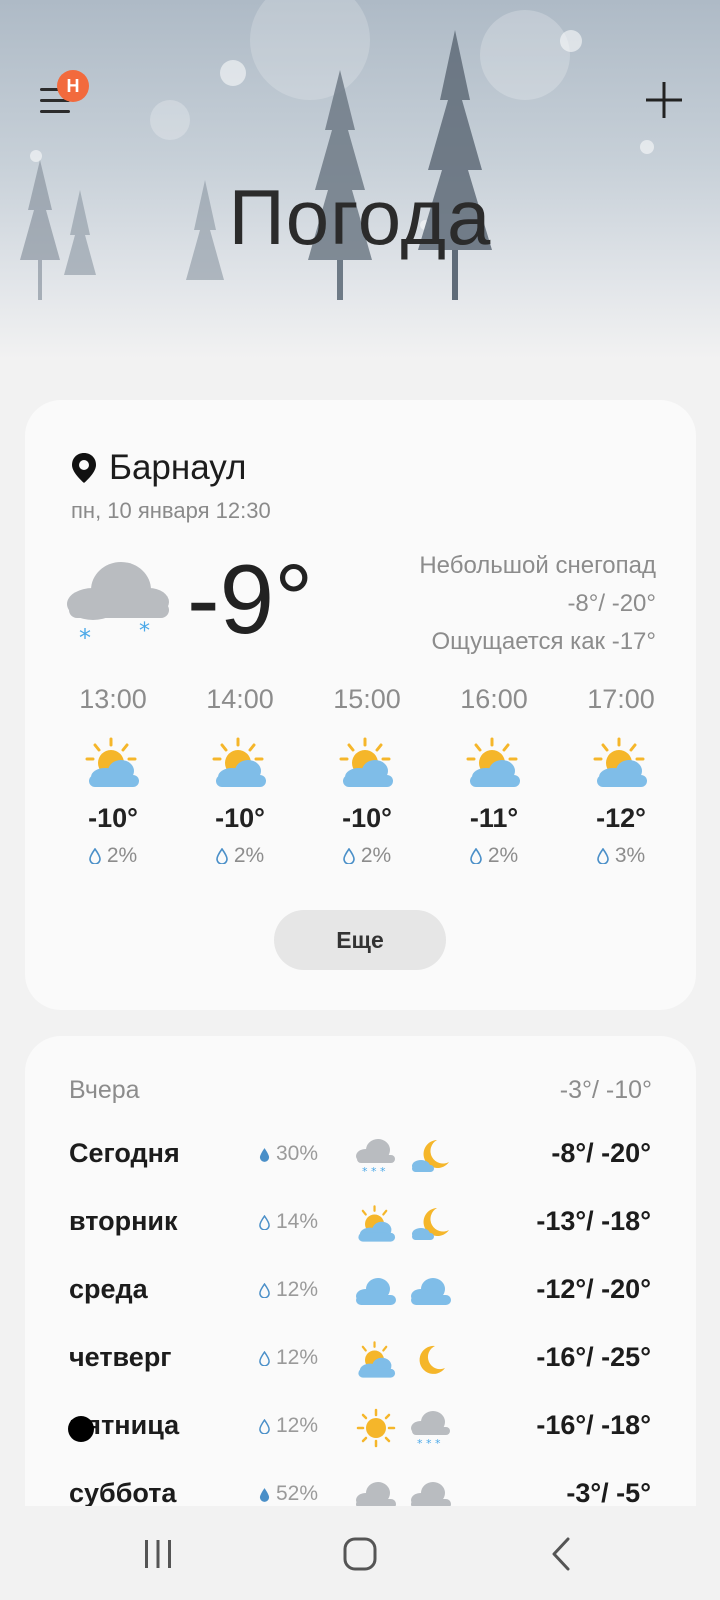 This screenshot has height=1600, width=720. Describe the element at coordinates (297, 1493) in the screenshot. I see `day-precip-value: 52%` at that location.